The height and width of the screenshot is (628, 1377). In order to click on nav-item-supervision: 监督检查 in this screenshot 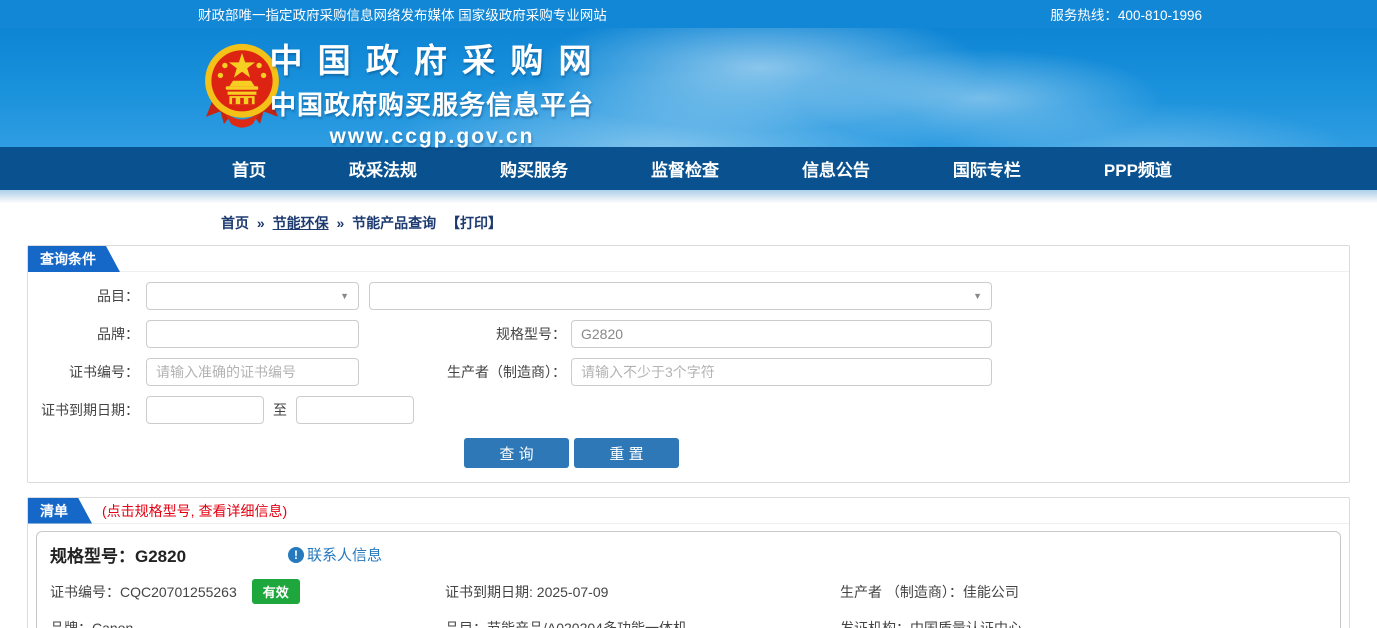, I will do `click(685, 168)`.